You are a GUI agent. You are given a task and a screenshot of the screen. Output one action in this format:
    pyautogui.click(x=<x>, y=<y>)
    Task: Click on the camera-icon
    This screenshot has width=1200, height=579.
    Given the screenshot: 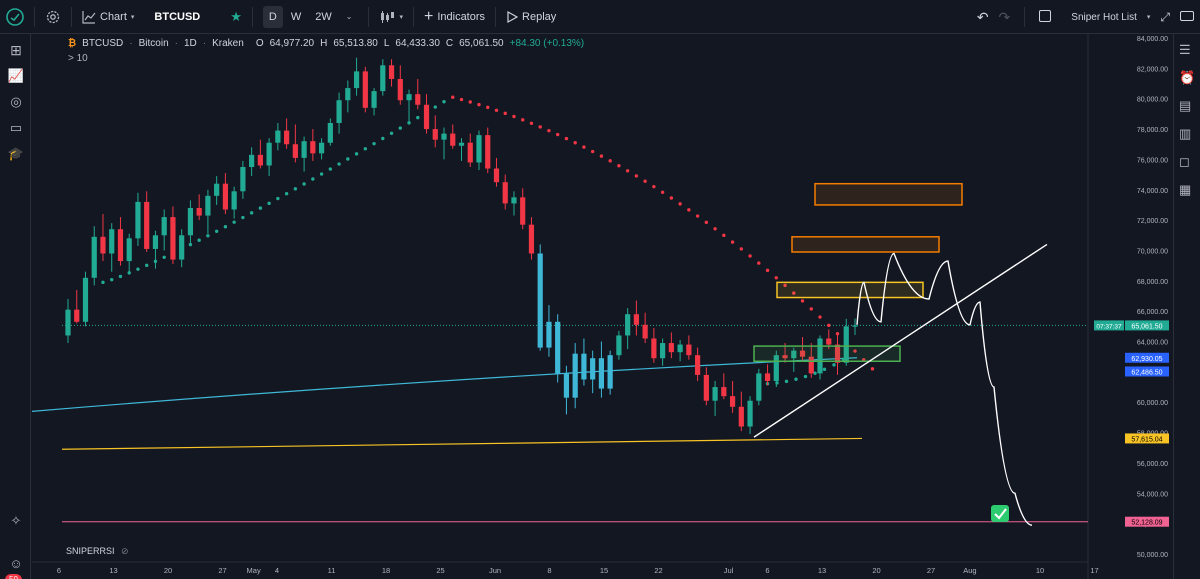 What is the action you would take?
    pyautogui.click(x=1187, y=15)
    